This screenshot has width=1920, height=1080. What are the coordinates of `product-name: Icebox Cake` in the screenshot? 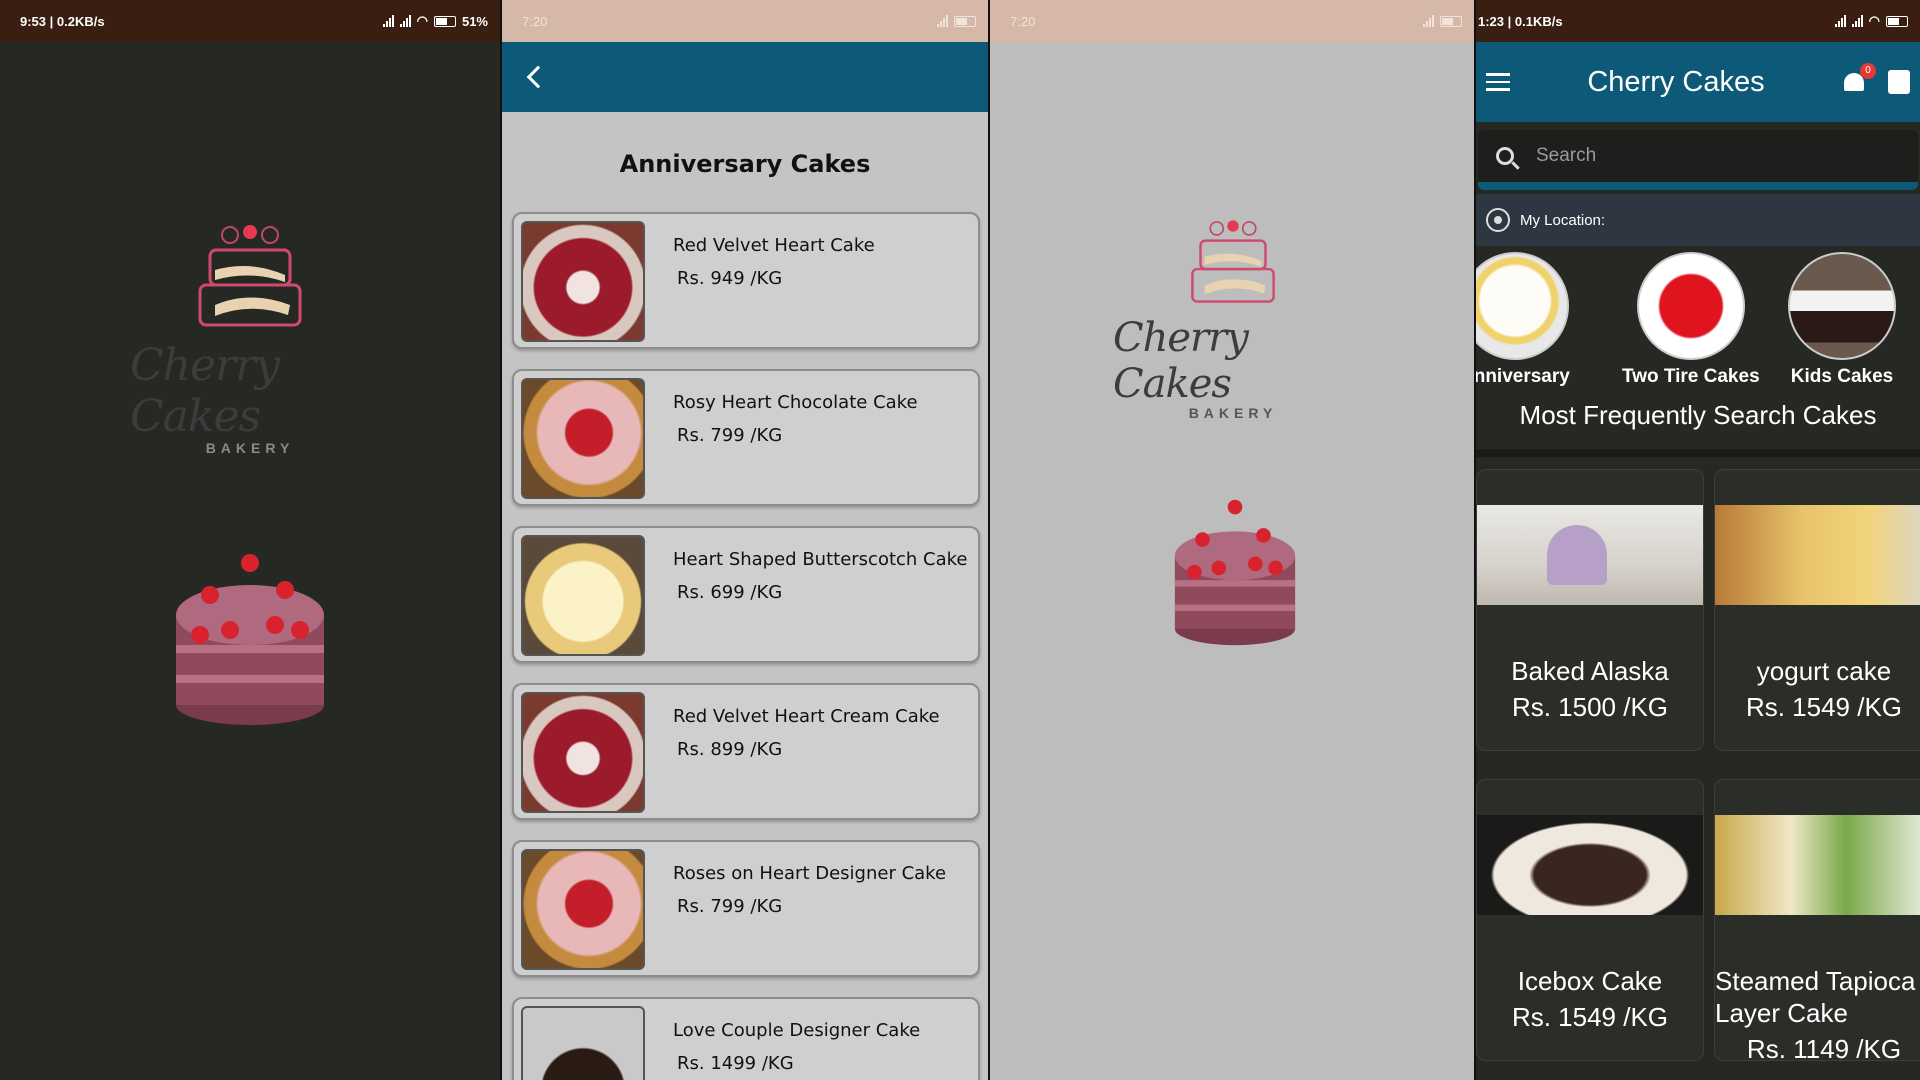 It's located at (1590, 981).